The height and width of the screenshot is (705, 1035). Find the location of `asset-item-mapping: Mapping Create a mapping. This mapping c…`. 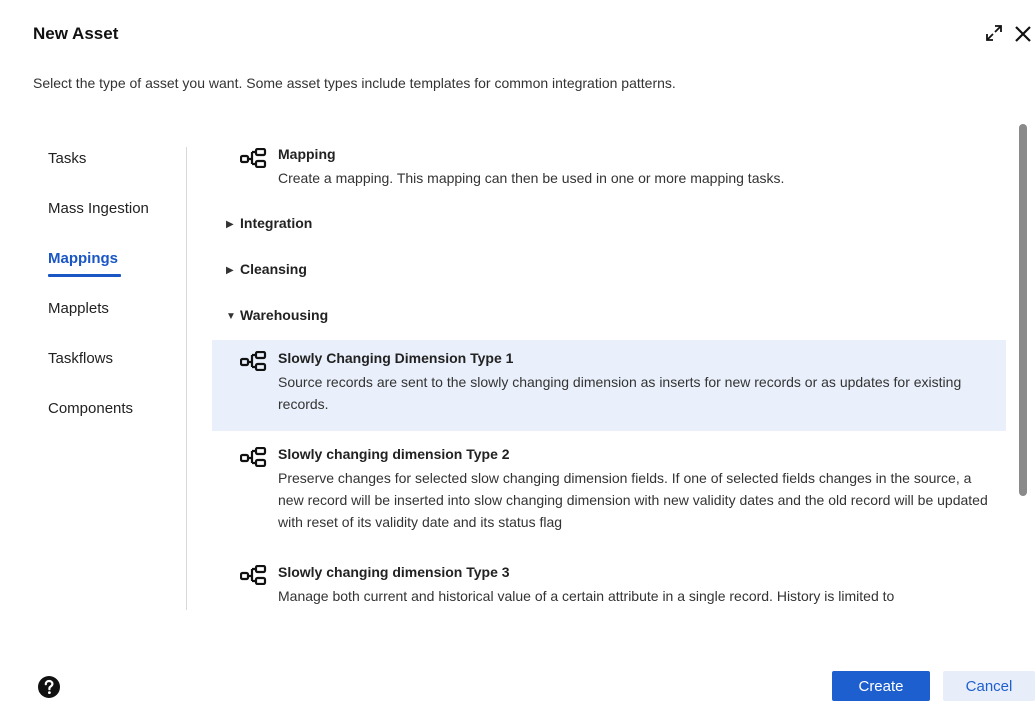

asset-item-mapping: Mapping Create a mapping. This mapping c… is located at coordinates (609, 163).